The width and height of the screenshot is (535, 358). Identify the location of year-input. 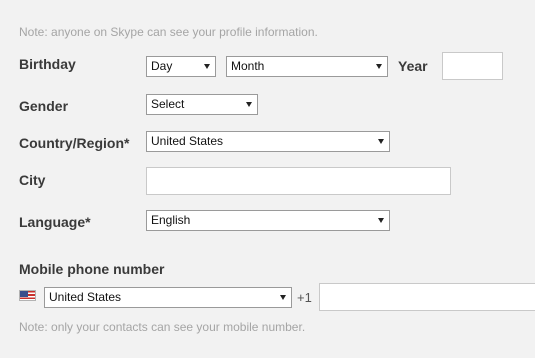
(472, 66).